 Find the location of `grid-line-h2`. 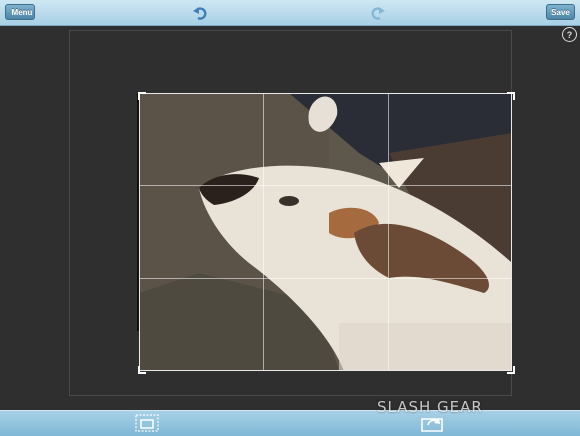

grid-line-h2 is located at coordinates (325, 278).